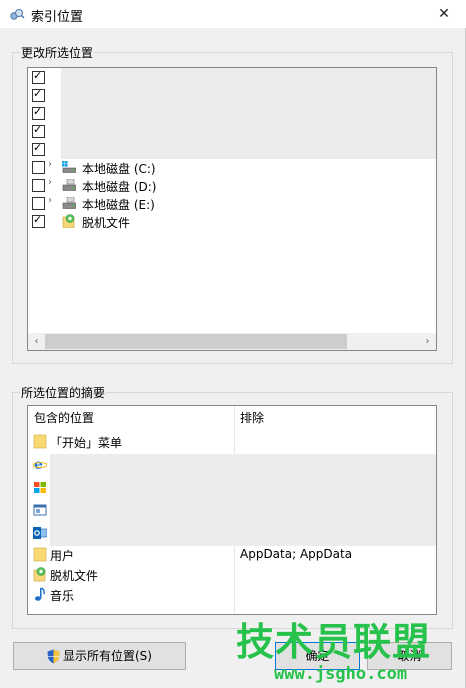  I want to click on svg-text: e, so click(38, 464).